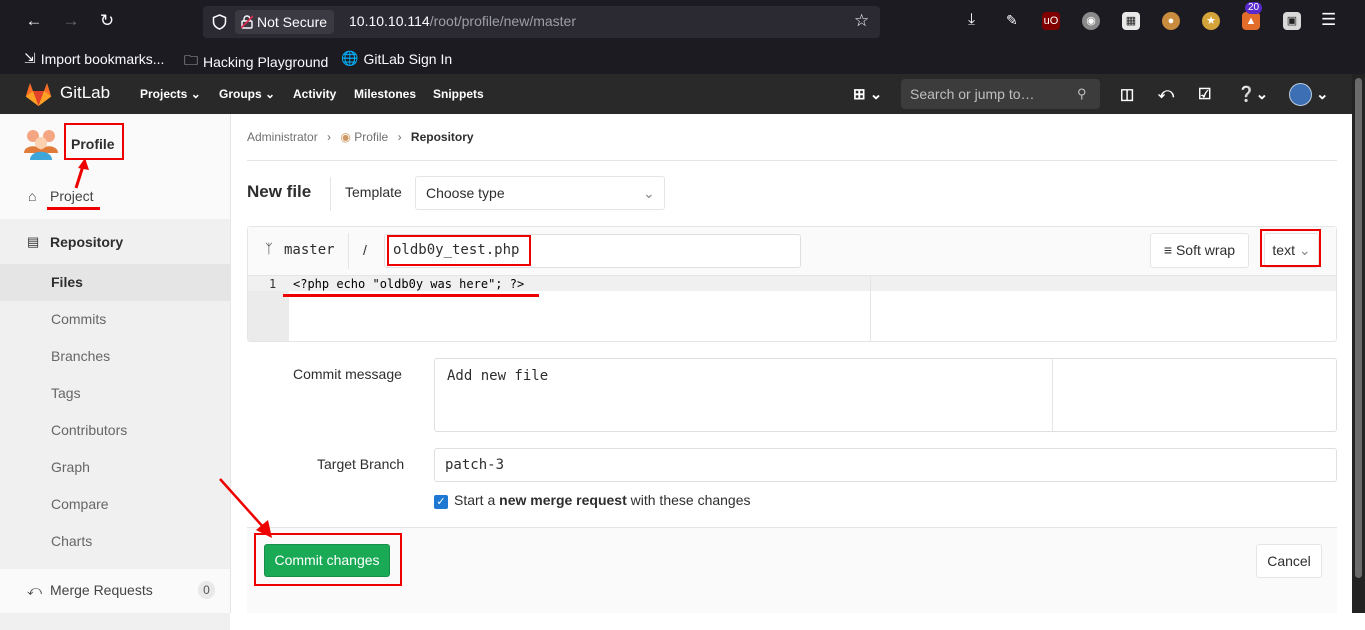  Describe the element at coordinates (309, 250) in the screenshot. I see `branch-name: master` at that location.